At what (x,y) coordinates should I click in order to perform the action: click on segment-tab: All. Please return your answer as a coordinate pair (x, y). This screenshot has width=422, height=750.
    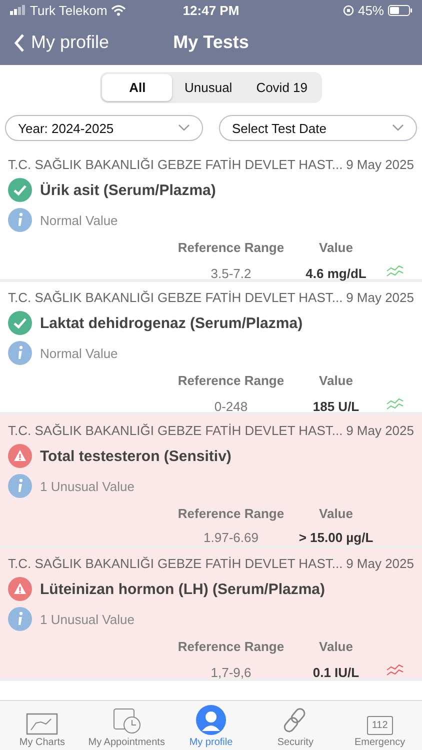
    Looking at the image, I should click on (137, 87).